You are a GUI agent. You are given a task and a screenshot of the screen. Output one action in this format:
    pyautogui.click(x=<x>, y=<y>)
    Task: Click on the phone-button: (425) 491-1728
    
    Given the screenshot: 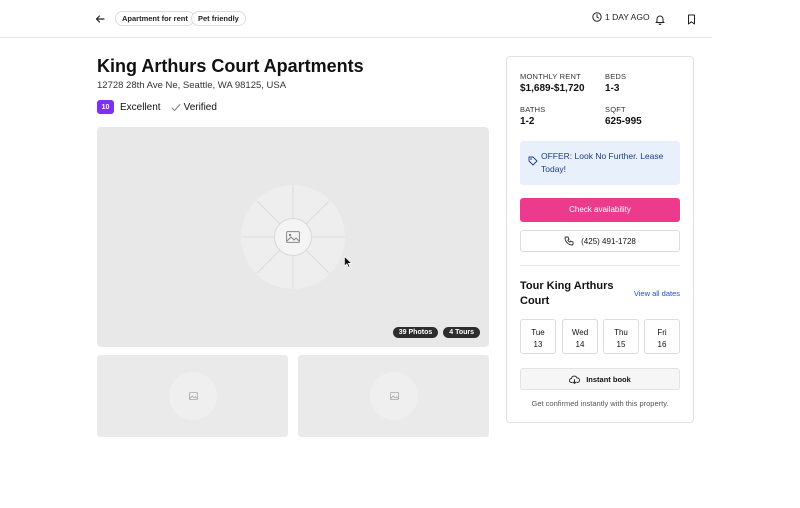 What is the action you would take?
    pyautogui.click(x=600, y=241)
    